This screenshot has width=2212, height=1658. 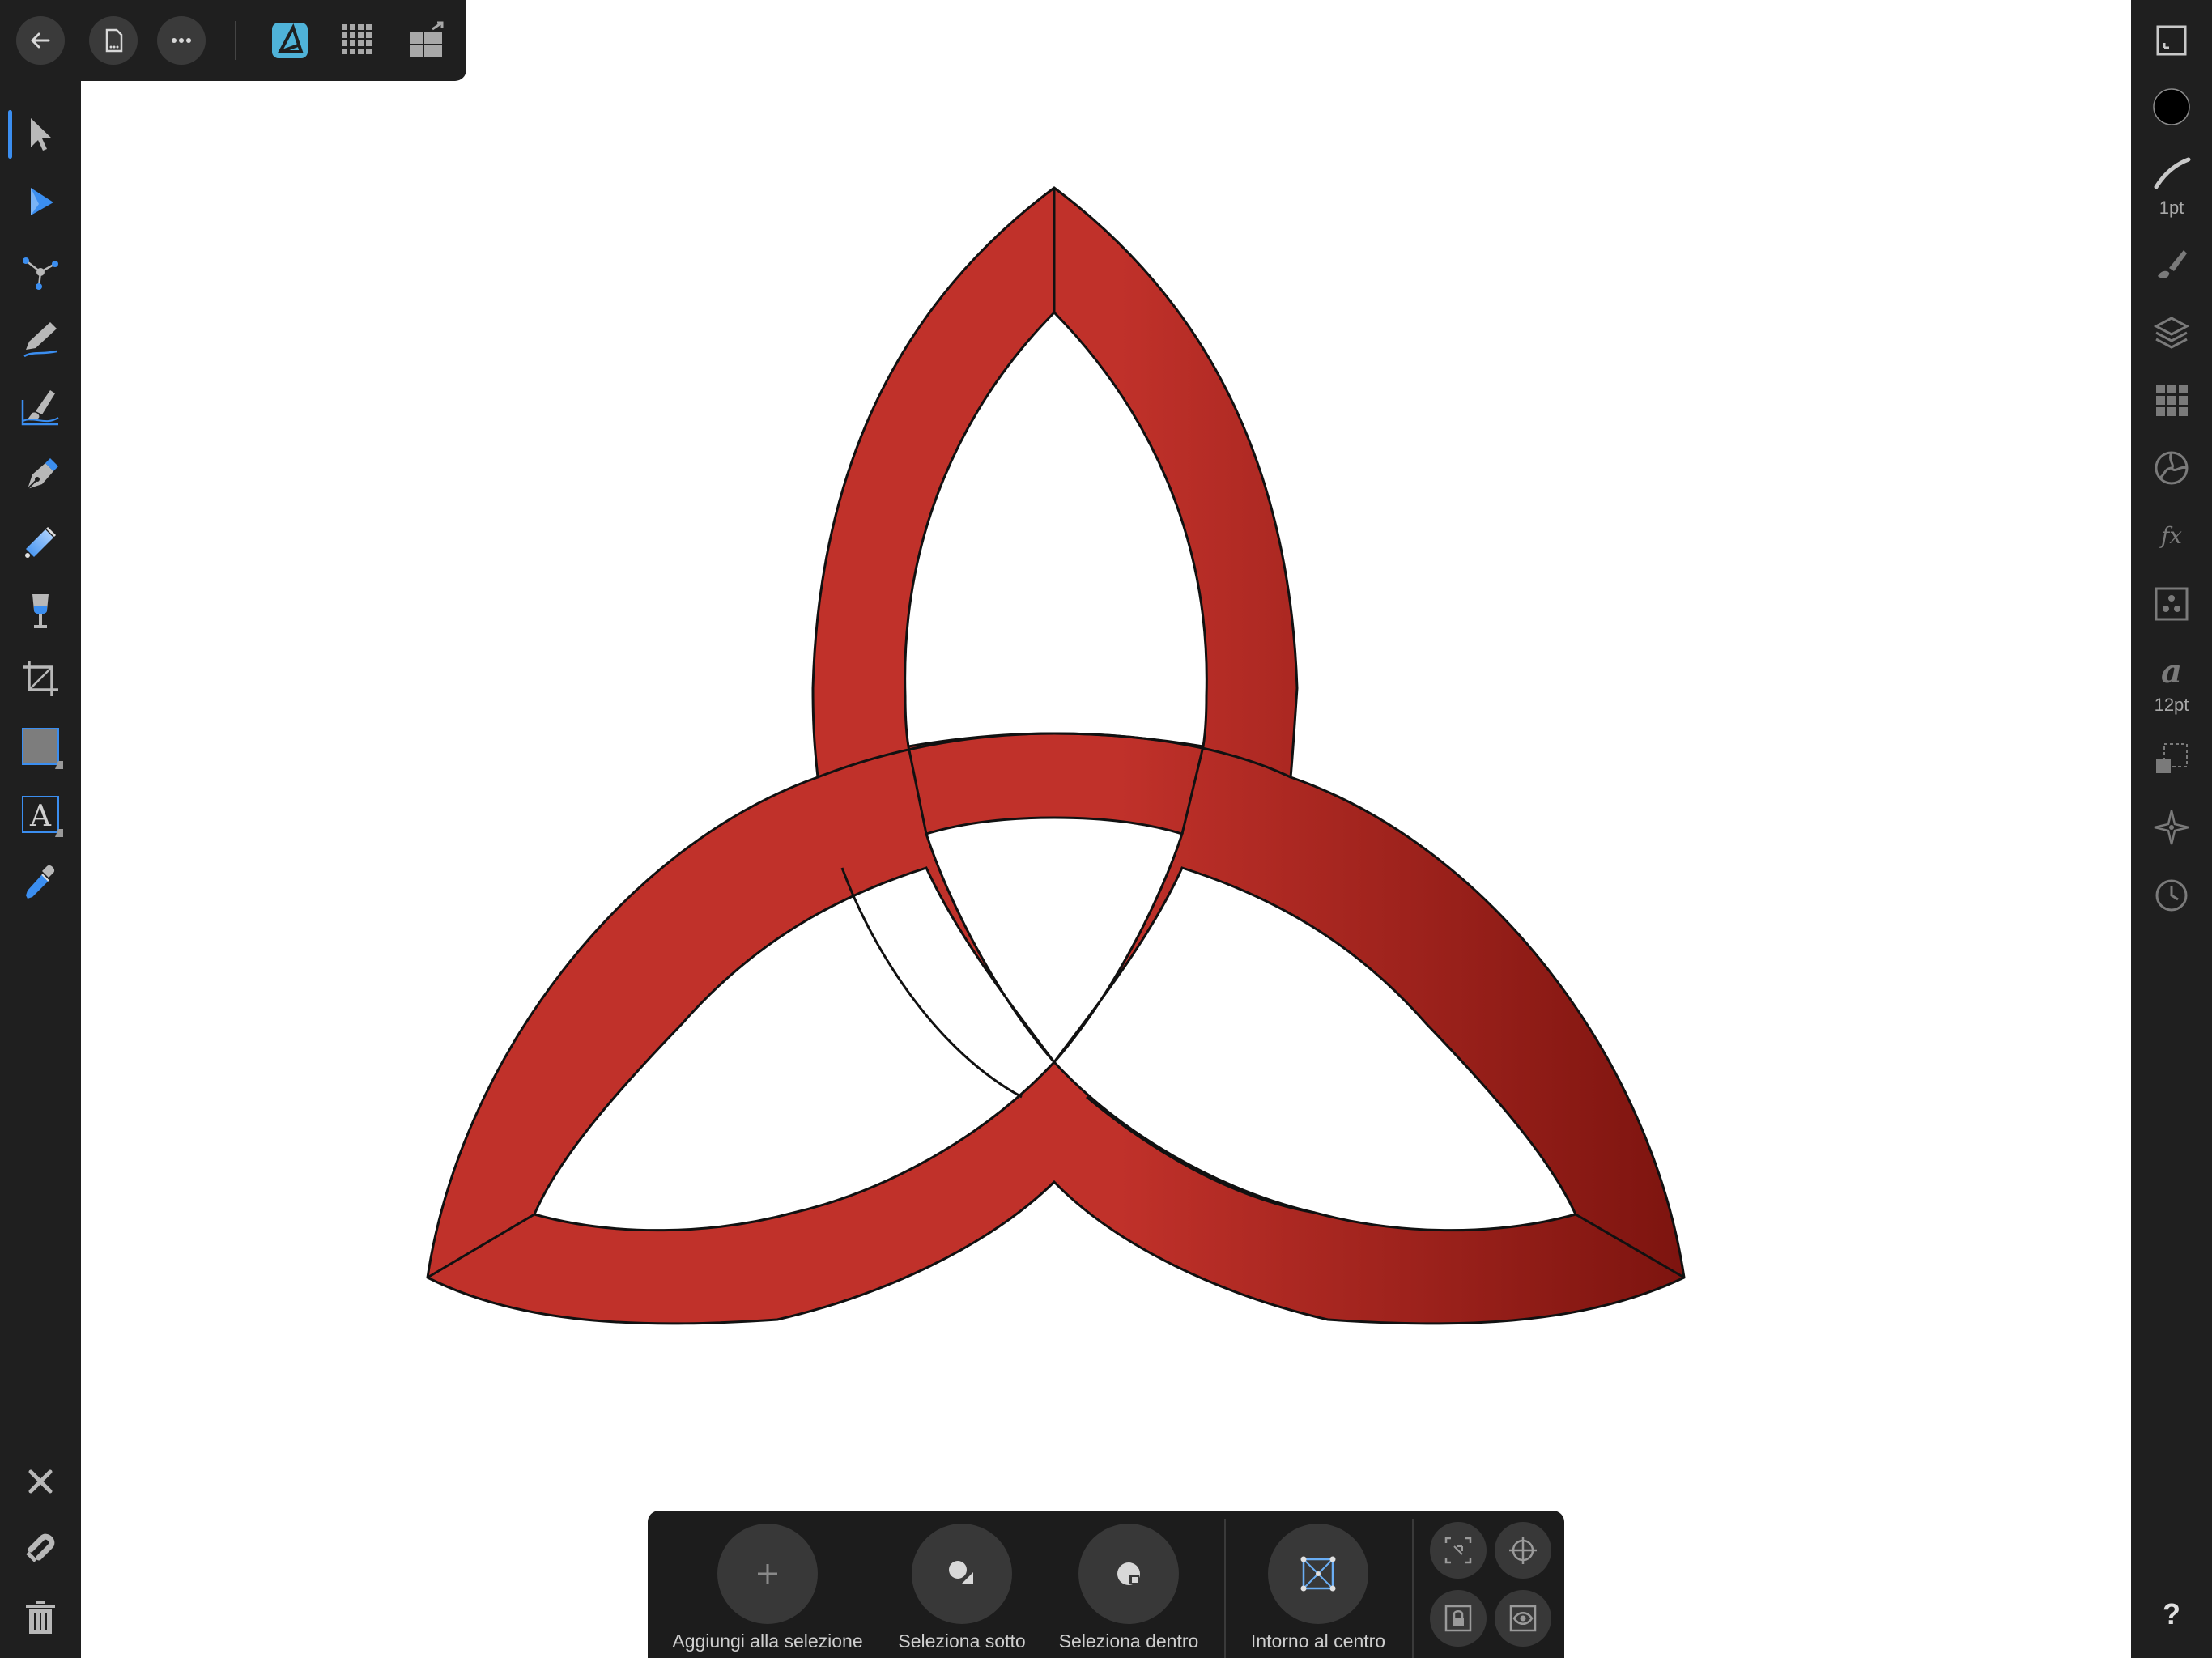 What do you see at coordinates (2171, 705) in the screenshot?
I see `font-size-label: 12pt` at bounding box center [2171, 705].